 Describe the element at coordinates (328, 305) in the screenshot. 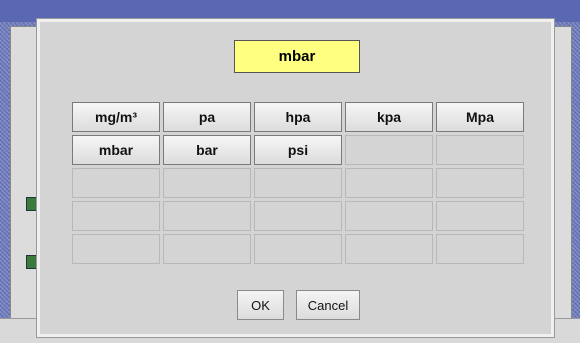

I see `cancel-button: Cancel` at that location.